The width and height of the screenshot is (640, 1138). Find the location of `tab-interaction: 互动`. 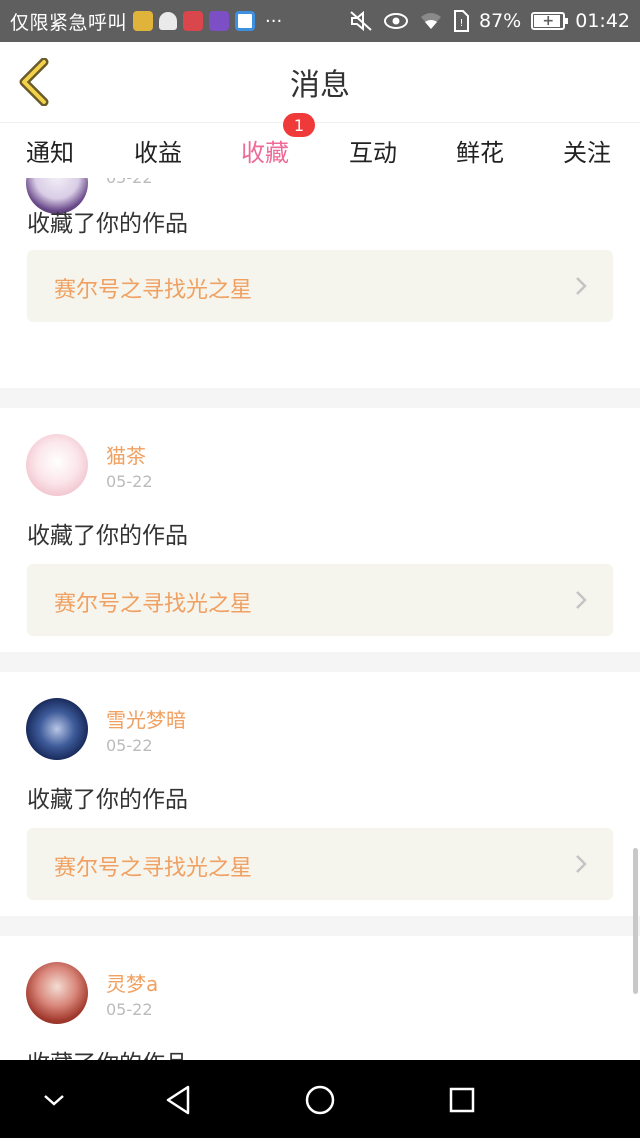

tab-interaction: 互动 is located at coordinates (373, 150).